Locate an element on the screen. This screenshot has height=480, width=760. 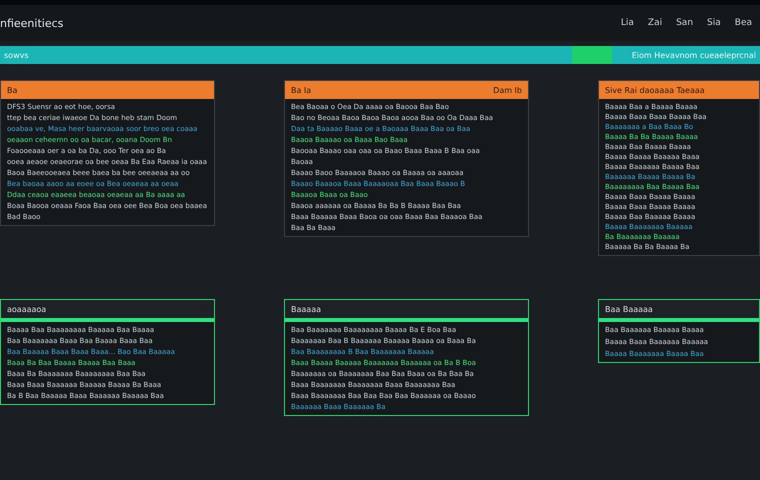
panel-title: Sive Rai daoaaaa Taeaaa is located at coordinates (655, 90).